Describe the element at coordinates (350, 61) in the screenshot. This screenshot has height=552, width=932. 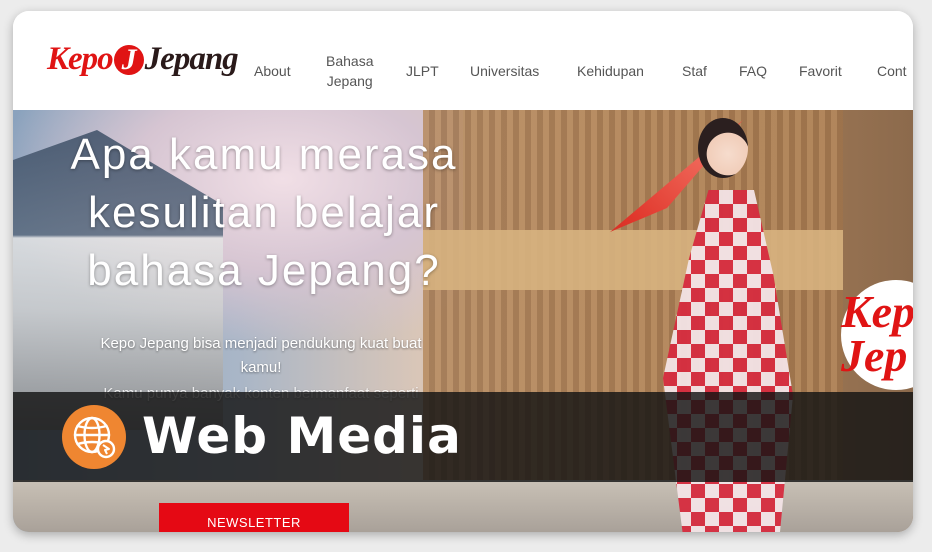
I see `nav-item-label-line1: Bahasa` at that location.